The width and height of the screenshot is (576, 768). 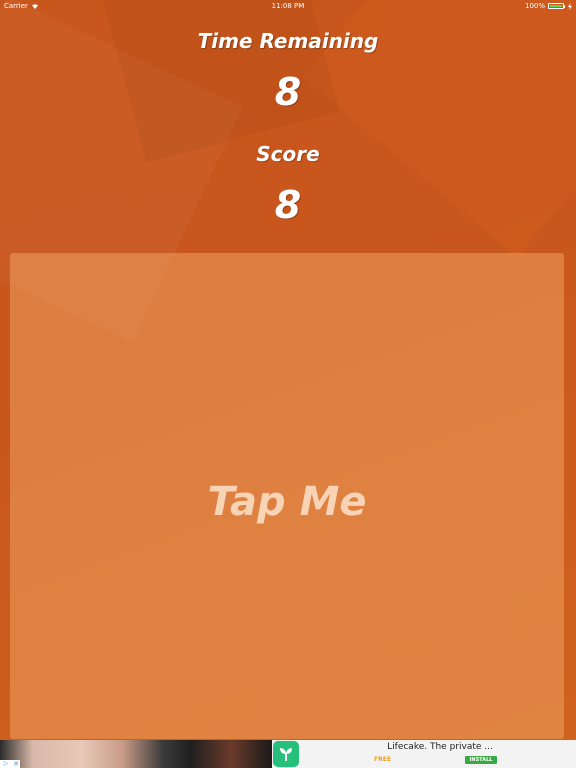 I want to click on status-time: 11:08 PM, so click(x=288, y=6).